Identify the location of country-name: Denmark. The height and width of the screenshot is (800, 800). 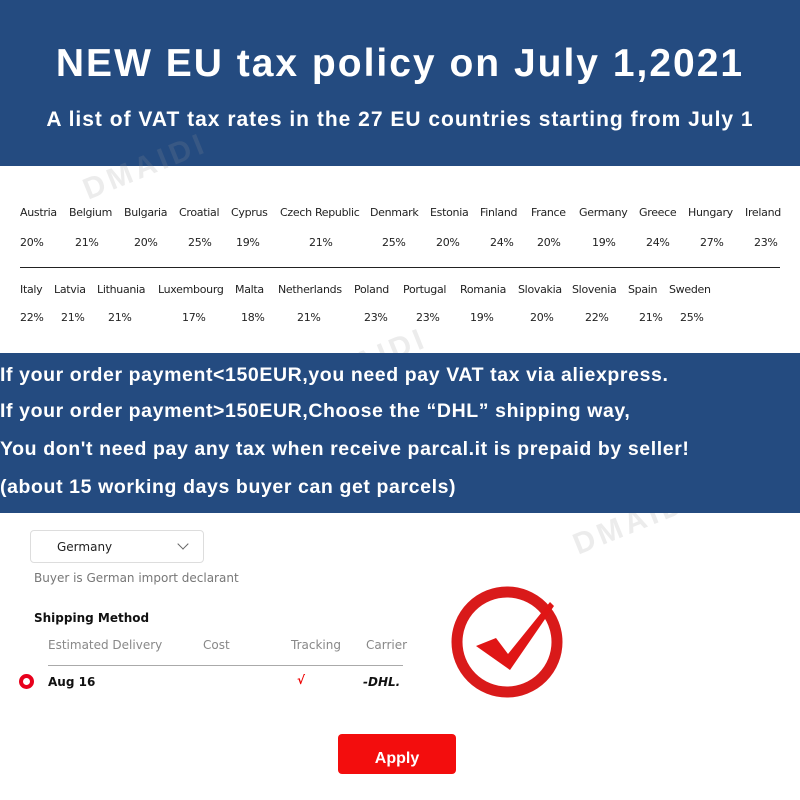
(394, 212).